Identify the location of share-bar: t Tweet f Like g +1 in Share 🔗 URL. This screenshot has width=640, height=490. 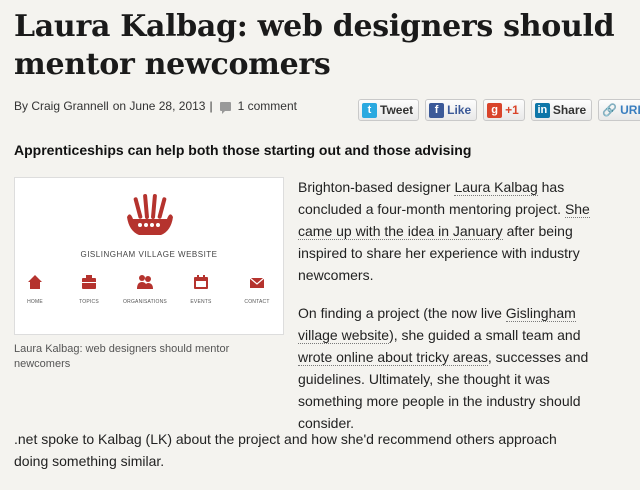
(499, 110).